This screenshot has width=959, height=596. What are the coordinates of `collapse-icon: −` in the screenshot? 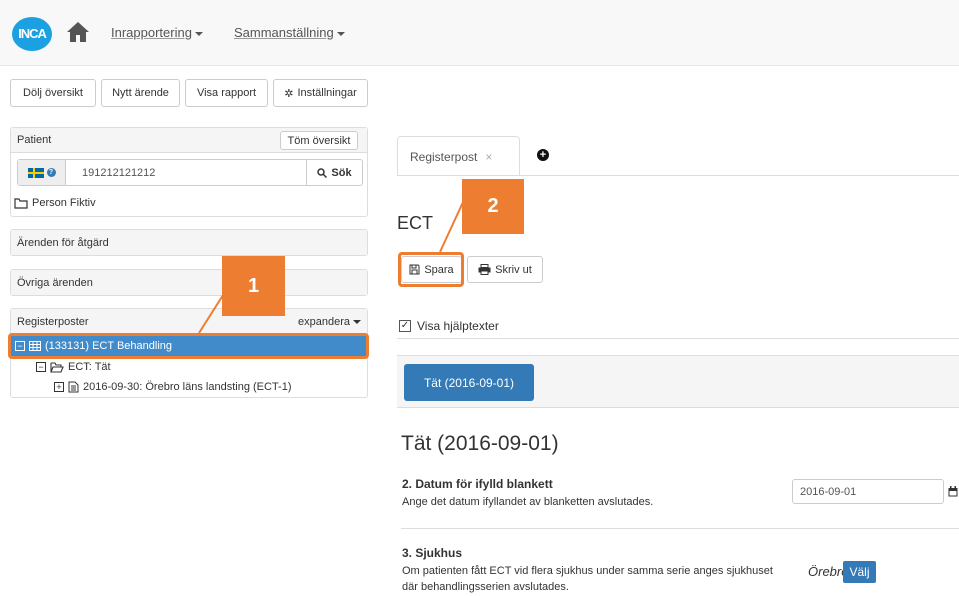 It's located at (41, 367).